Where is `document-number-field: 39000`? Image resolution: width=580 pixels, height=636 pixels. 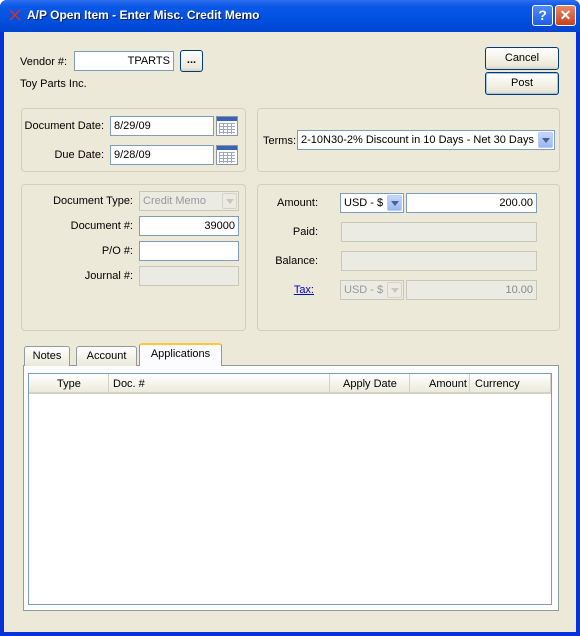
document-number-field: 39000 is located at coordinates (189, 226).